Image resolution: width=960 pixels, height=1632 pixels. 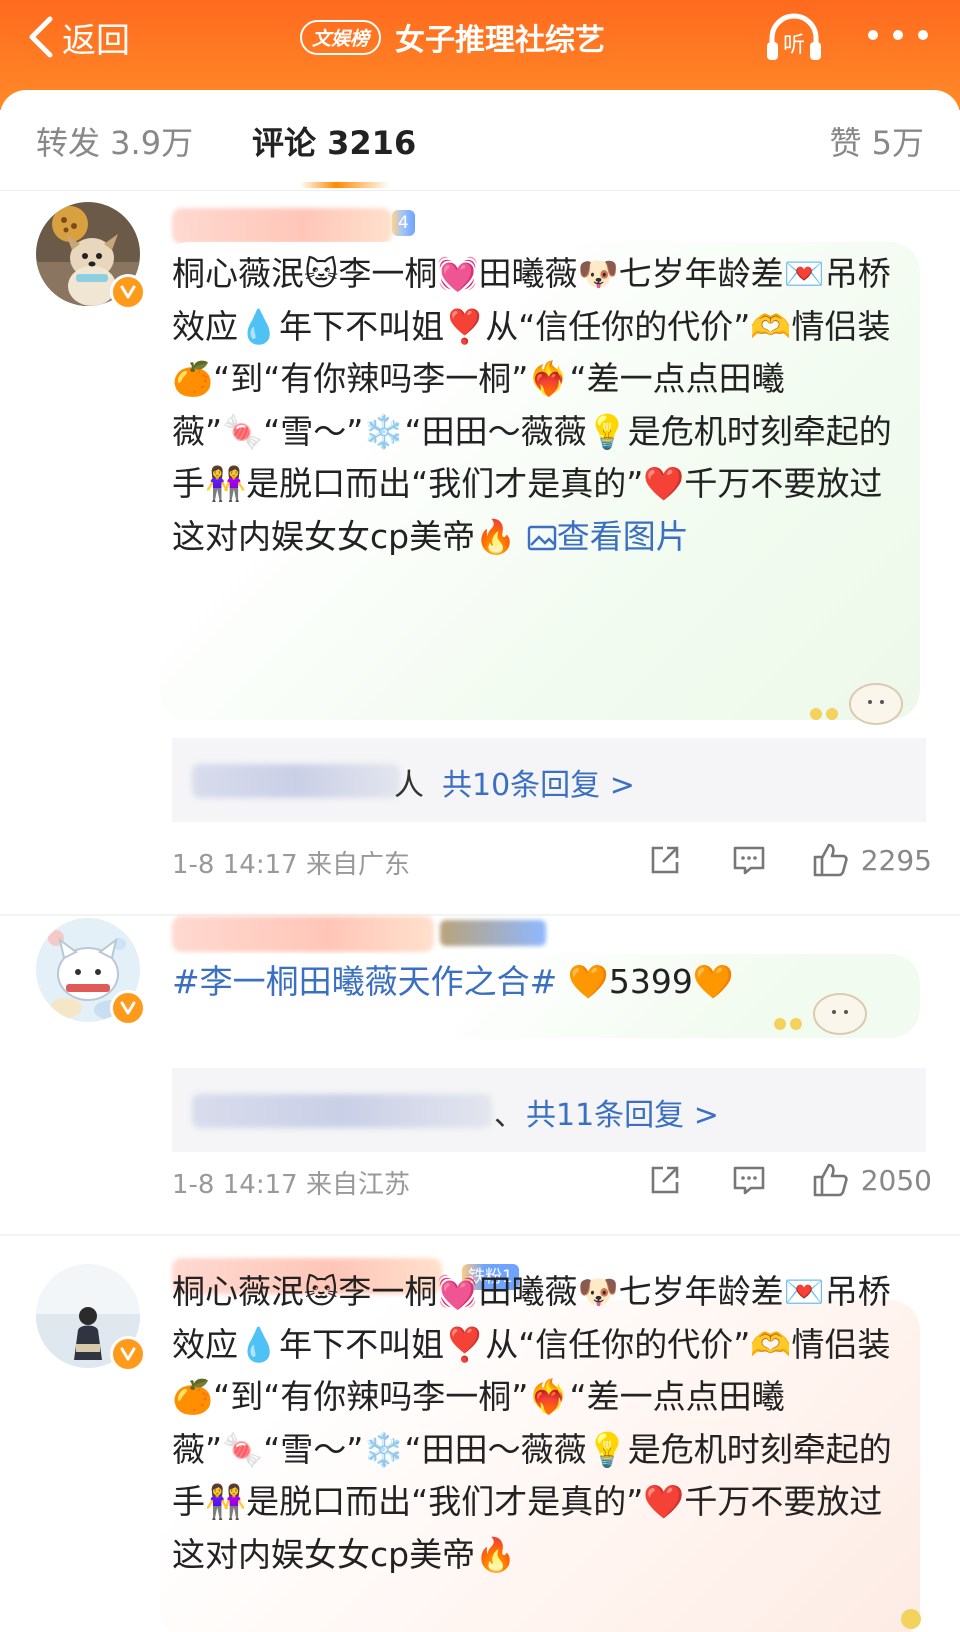 I want to click on reply-preview: 人 共10条回复 >, so click(x=549, y=780).